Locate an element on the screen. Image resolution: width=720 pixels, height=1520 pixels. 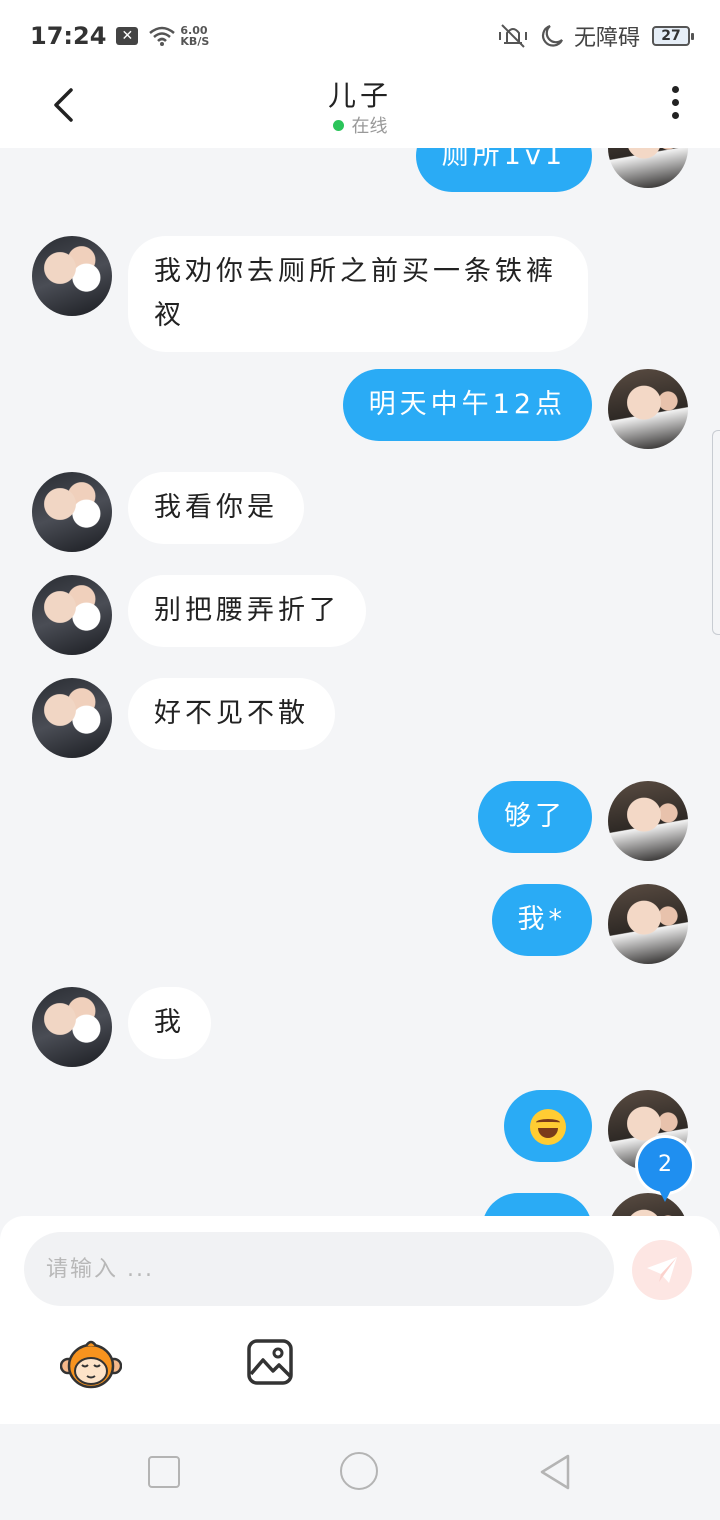
online-status-label: 在线 is located at coordinates (369, 126).